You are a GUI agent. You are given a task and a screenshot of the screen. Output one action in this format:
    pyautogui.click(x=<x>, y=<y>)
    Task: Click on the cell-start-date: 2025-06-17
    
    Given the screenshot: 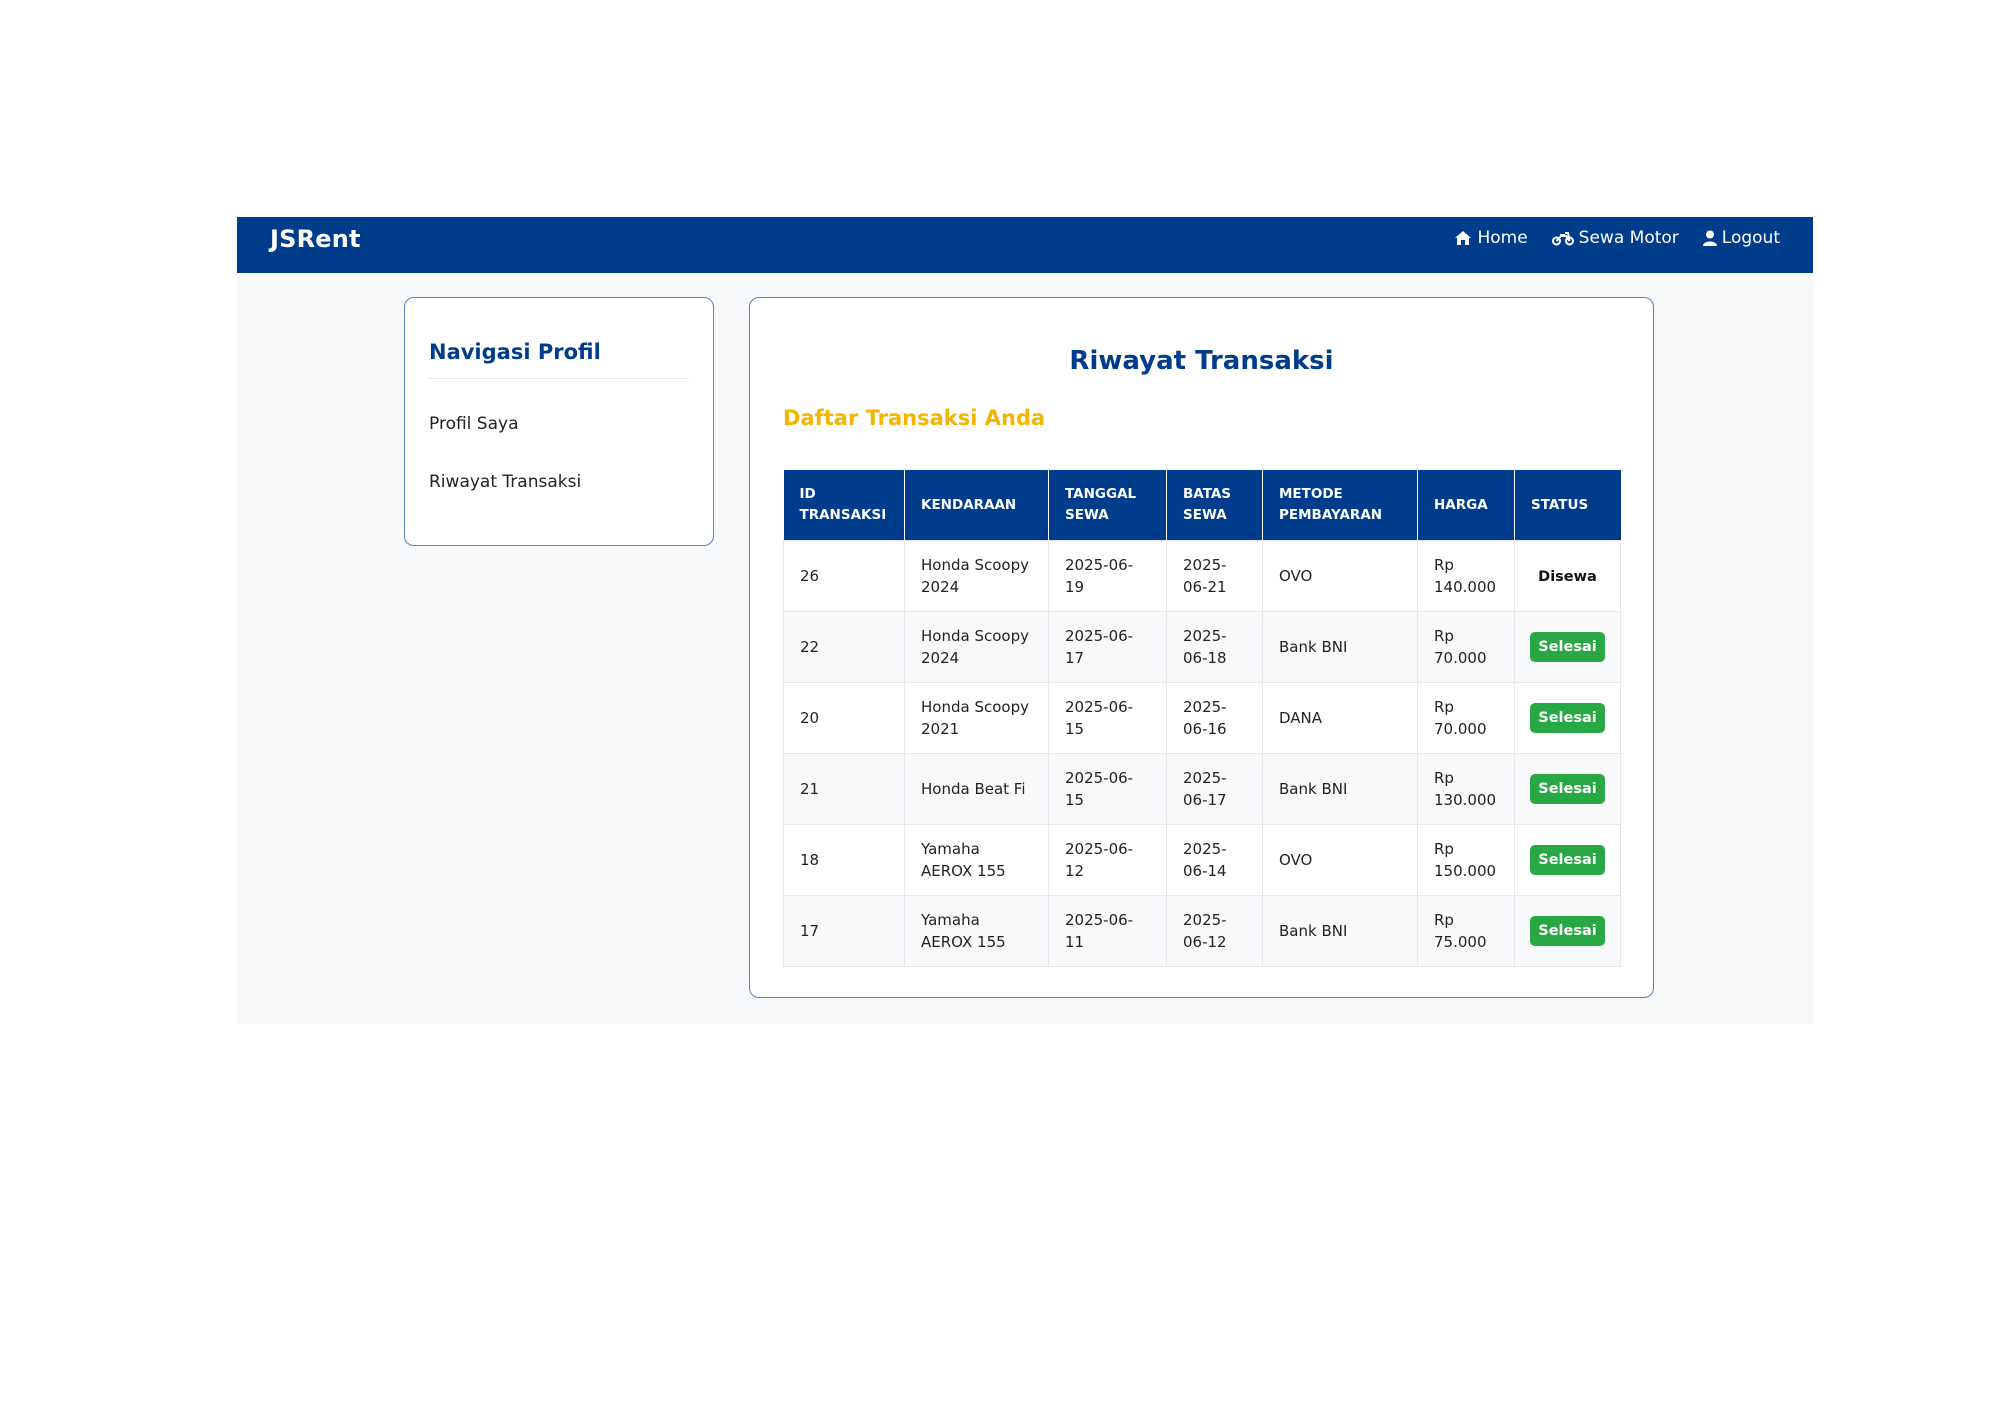 What is the action you would take?
    pyautogui.click(x=1107, y=647)
    